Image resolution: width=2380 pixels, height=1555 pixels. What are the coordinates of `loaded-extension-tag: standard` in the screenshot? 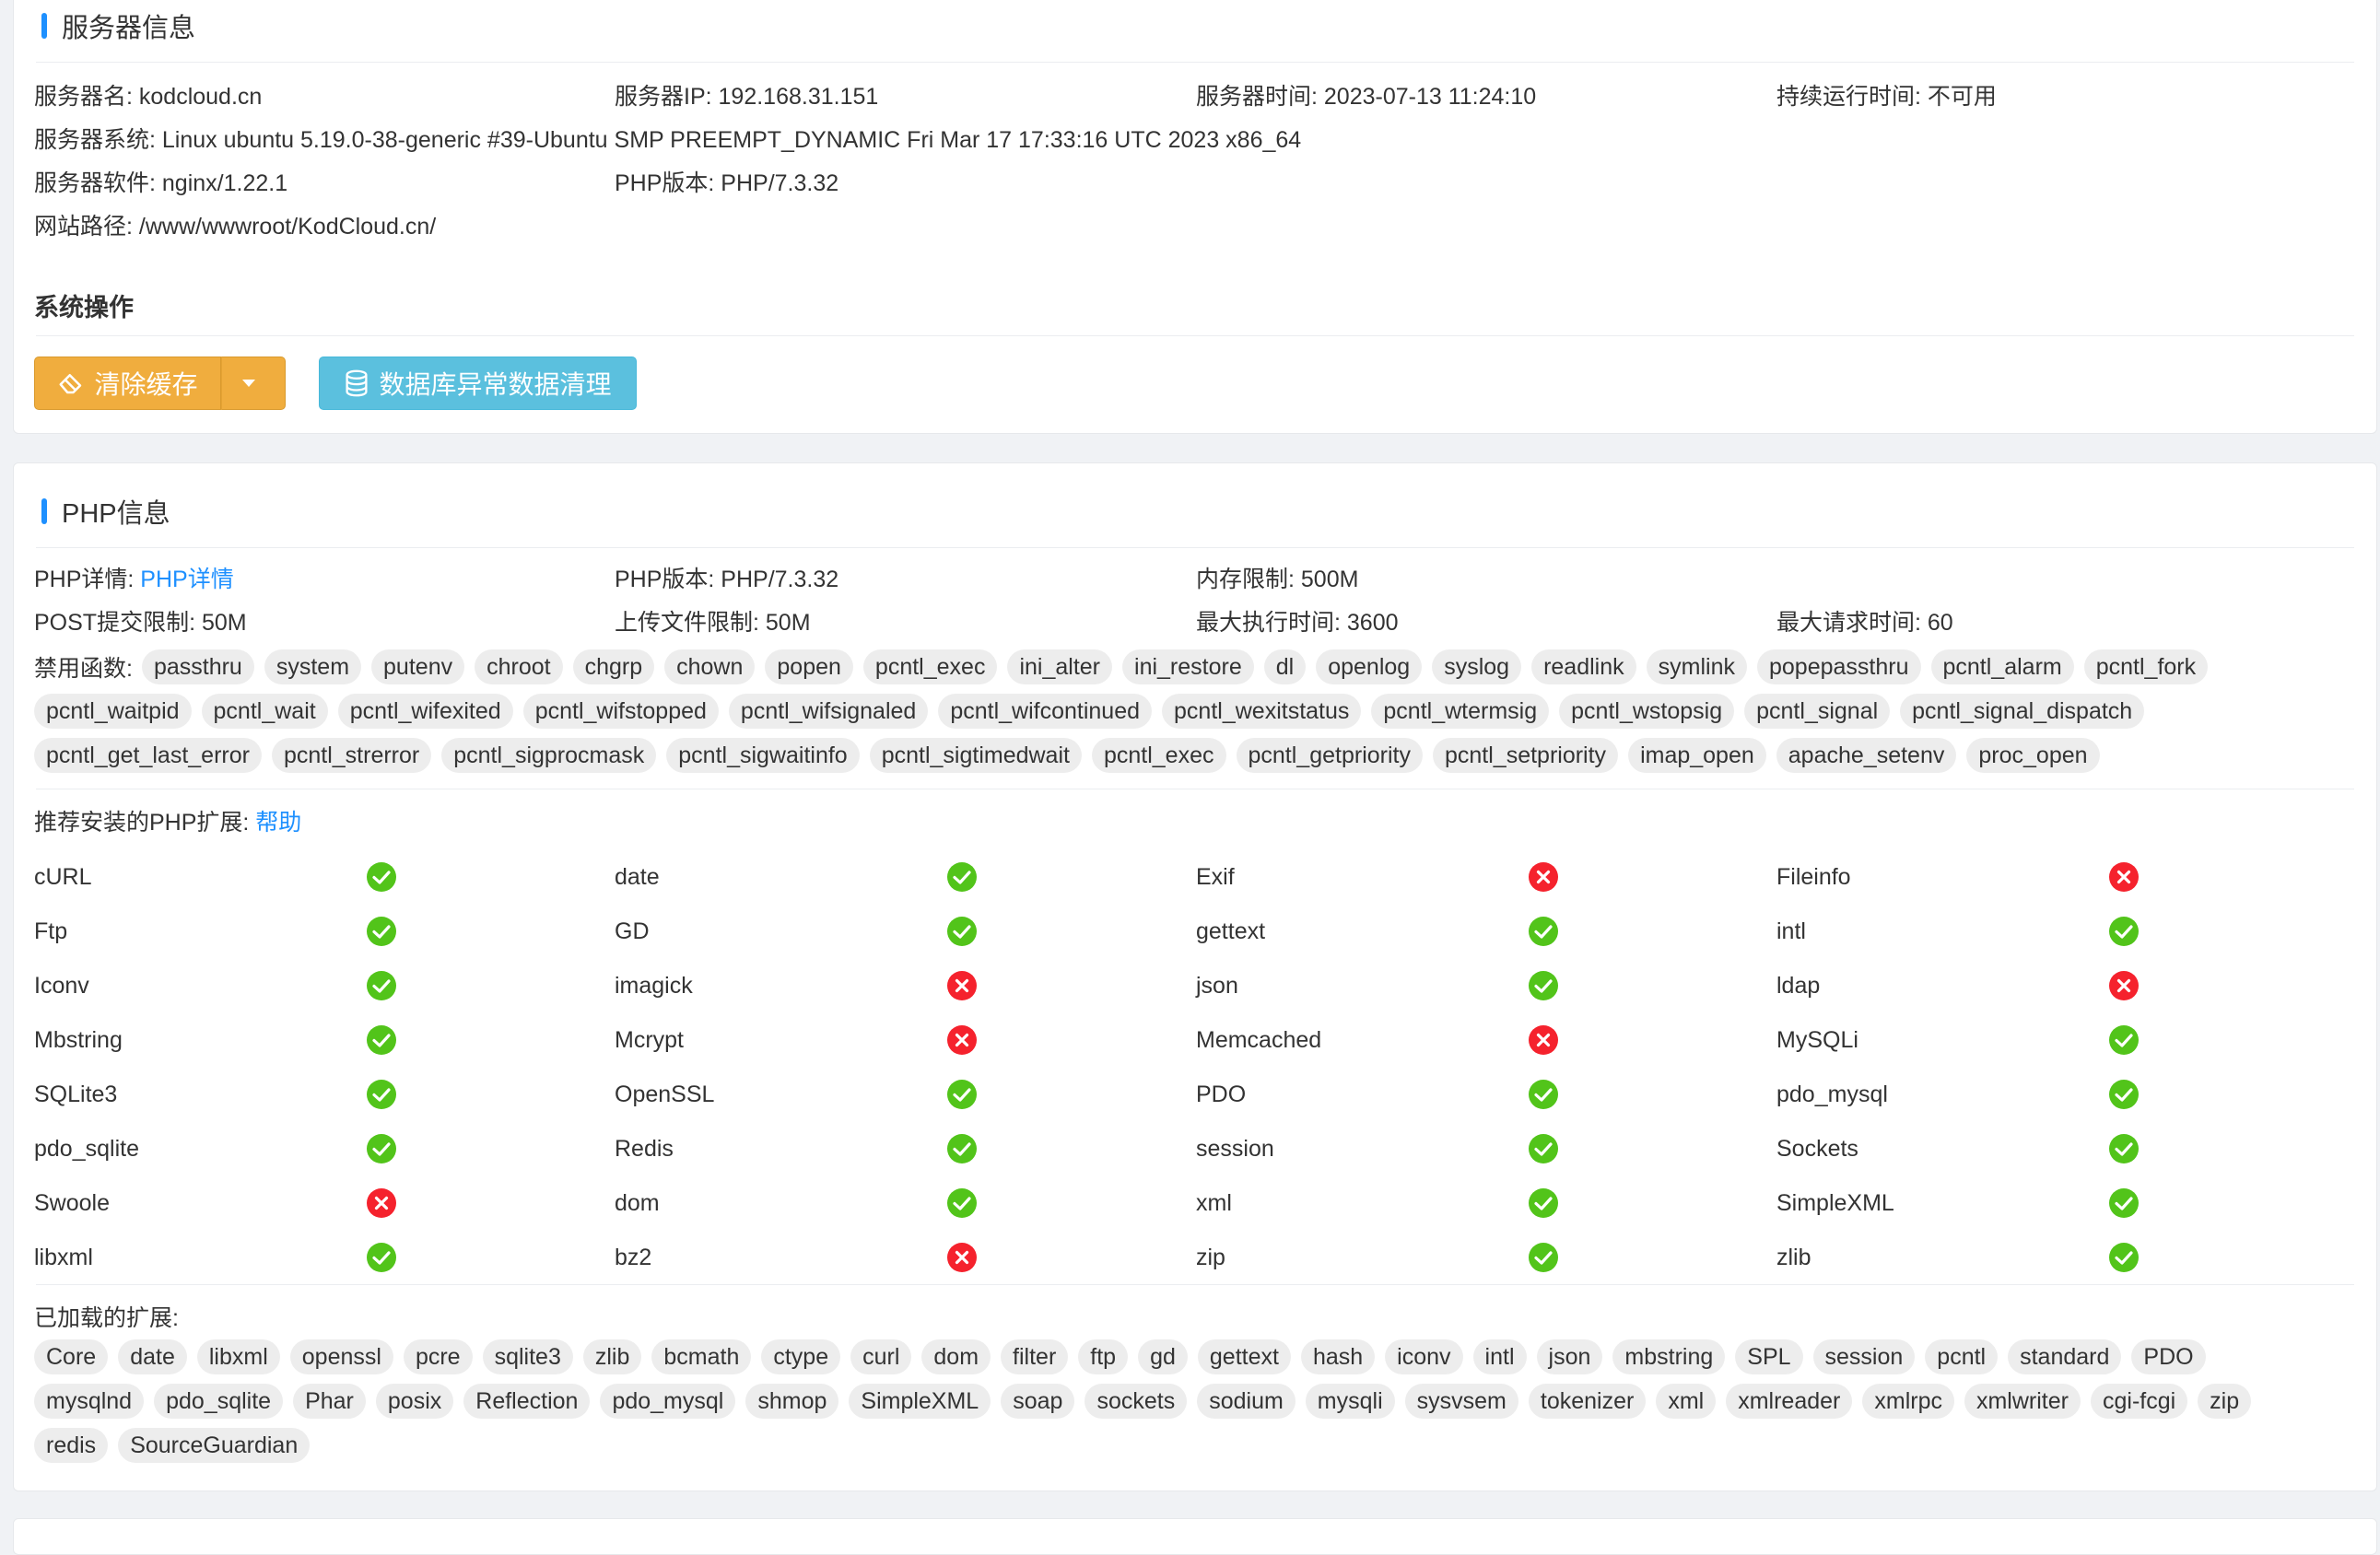 It's located at (2065, 1356).